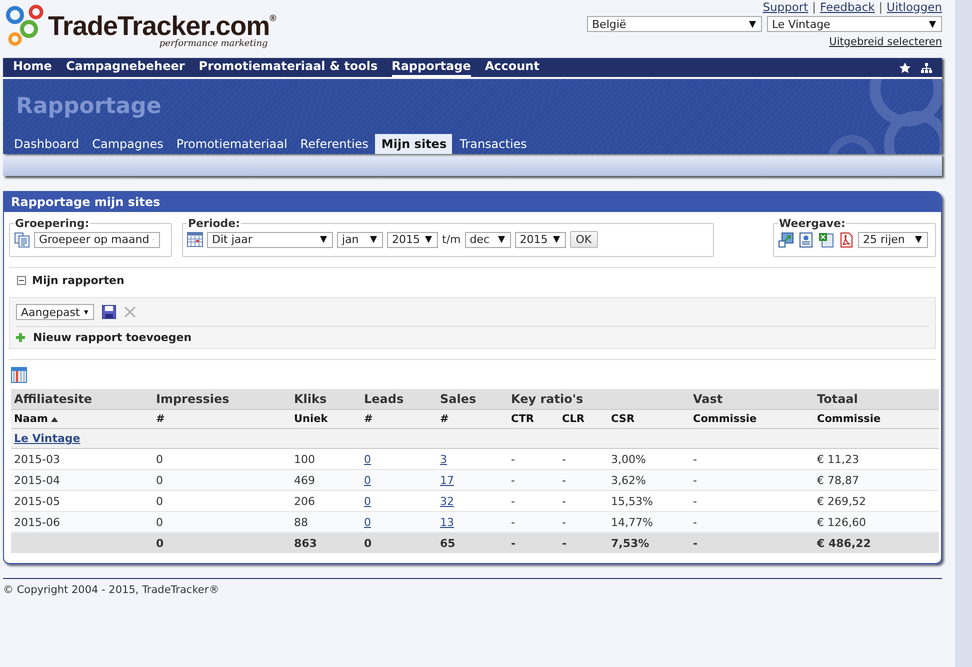  I want to click on copyright-text: © Copyright 2004 - 2015, TradeTracker®, so click(111, 590).